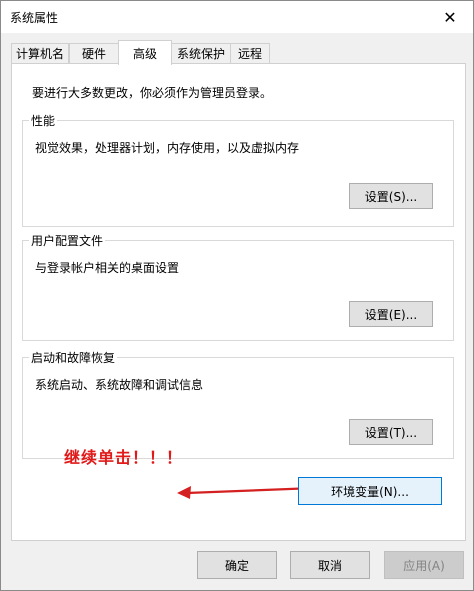  I want to click on close-icon: ✕, so click(450, 17).